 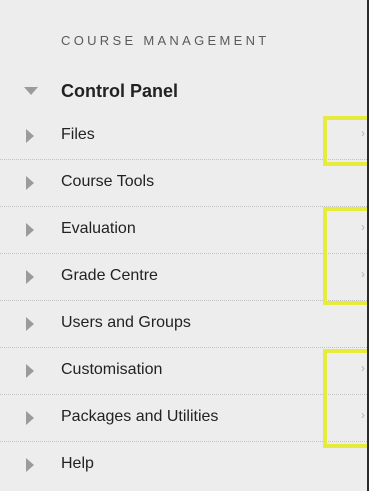 What do you see at coordinates (126, 323) in the screenshot?
I see `menu-item-label: Users and Groups` at bounding box center [126, 323].